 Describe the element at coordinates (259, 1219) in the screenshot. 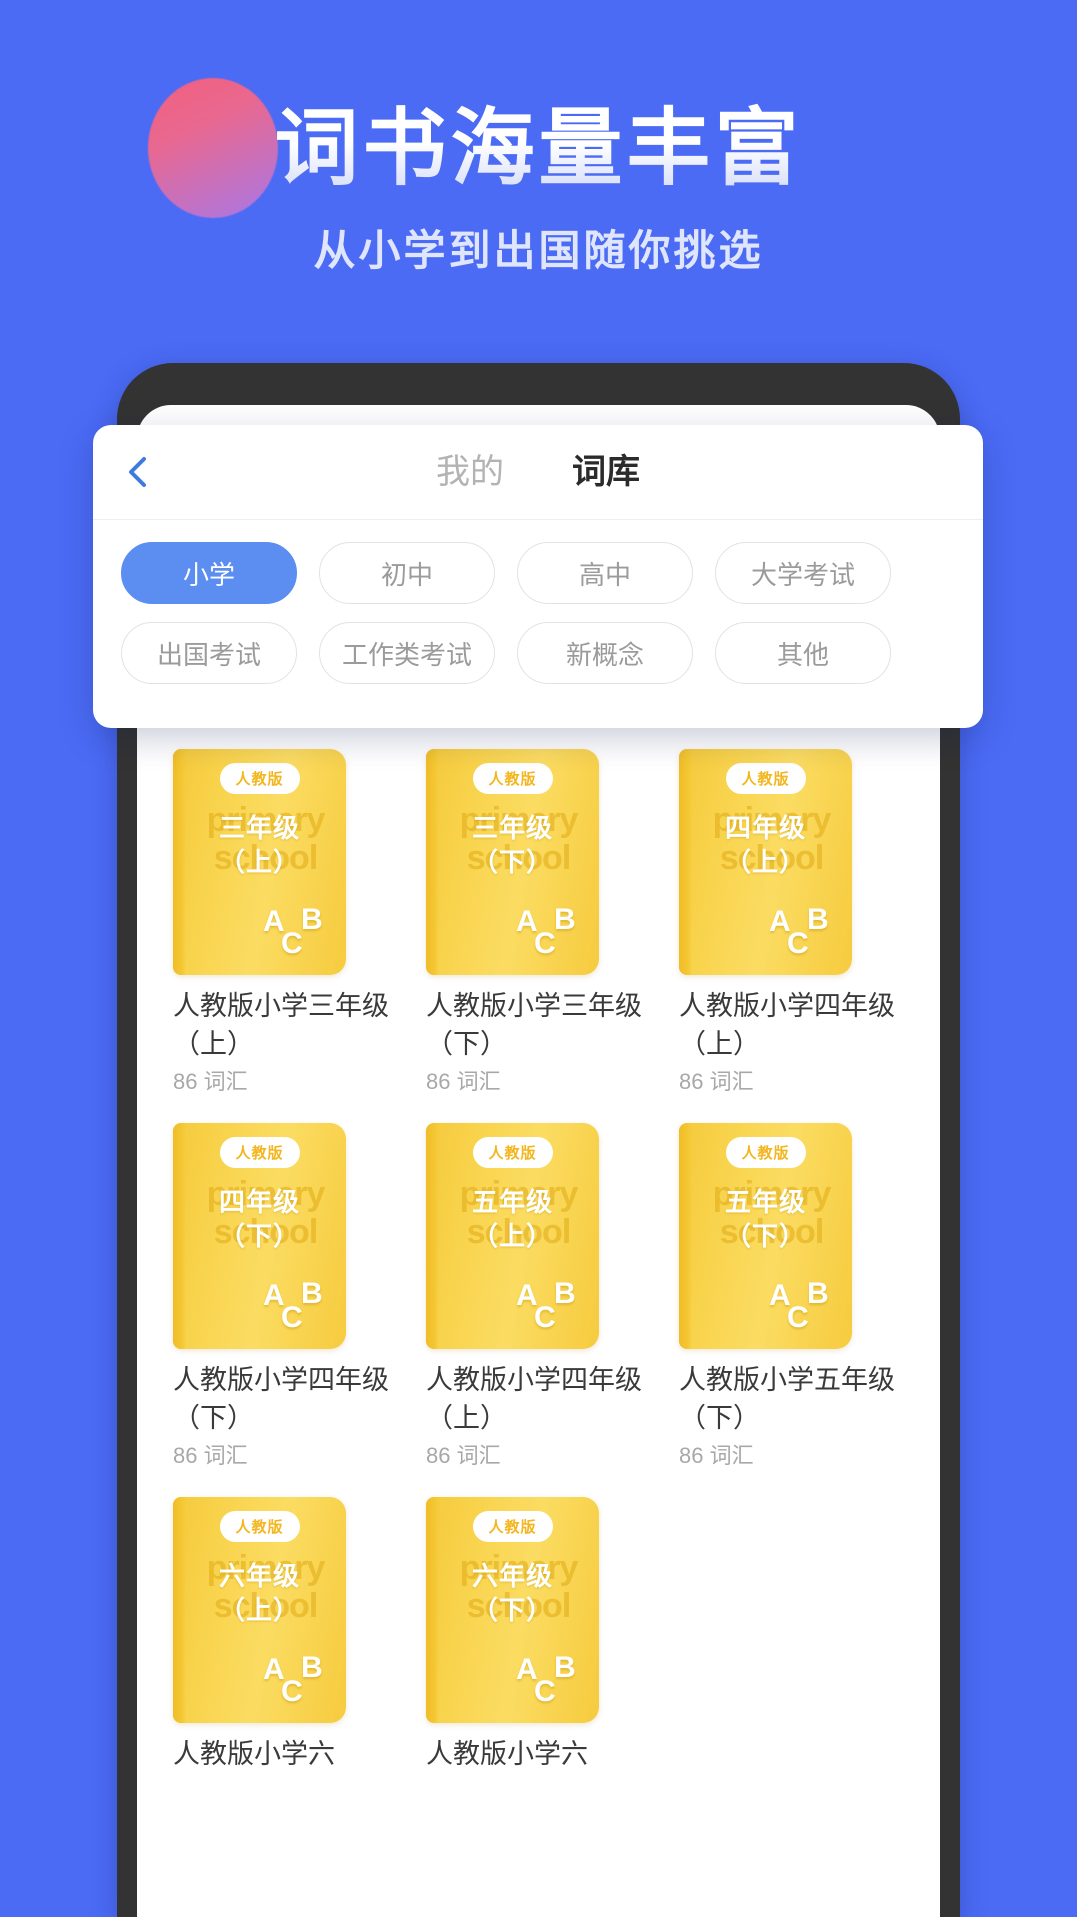

I see `book-grade-label: 四年级 （下）` at that location.